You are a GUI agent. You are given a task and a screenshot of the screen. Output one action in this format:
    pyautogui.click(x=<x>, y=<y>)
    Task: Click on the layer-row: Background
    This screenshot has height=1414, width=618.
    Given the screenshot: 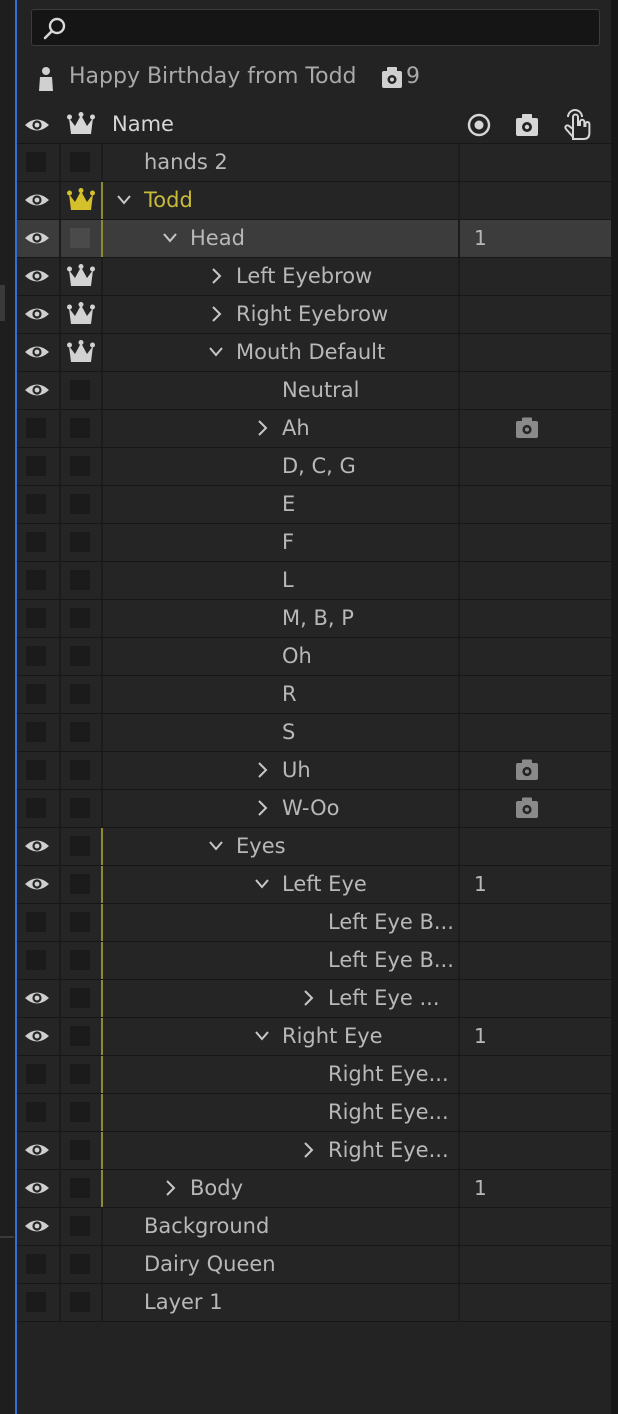 What is the action you would take?
    pyautogui.click(x=314, y=1227)
    